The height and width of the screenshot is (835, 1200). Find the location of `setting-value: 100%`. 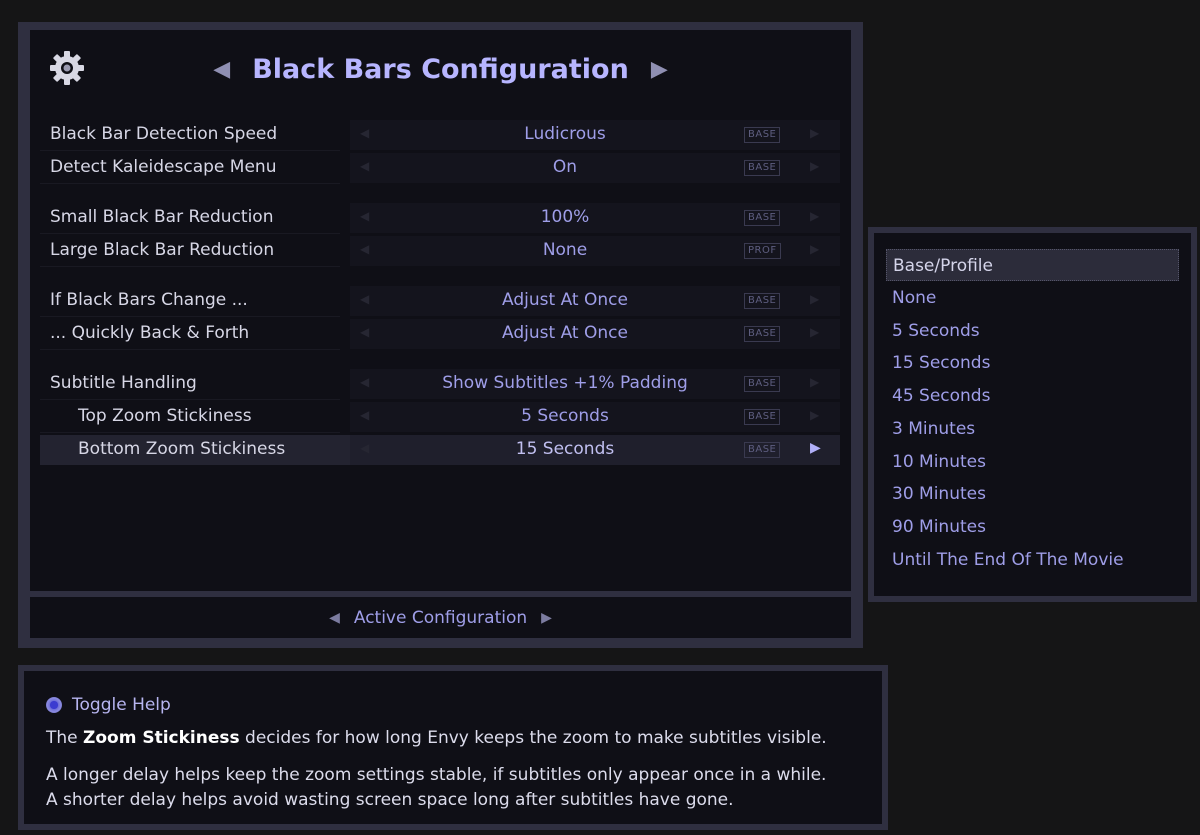

setting-value: 100% is located at coordinates (565, 217).